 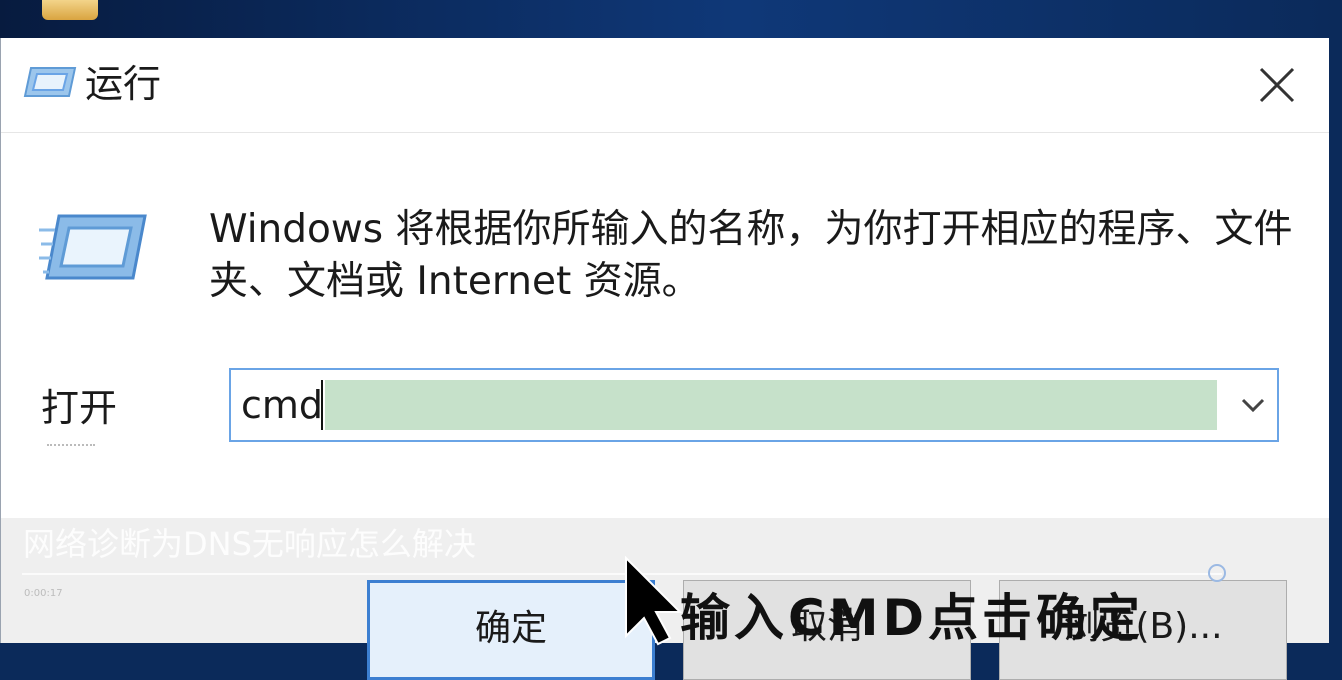 What do you see at coordinates (70, 10) in the screenshot?
I see `desktop-folder-icon` at bounding box center [70, 10].